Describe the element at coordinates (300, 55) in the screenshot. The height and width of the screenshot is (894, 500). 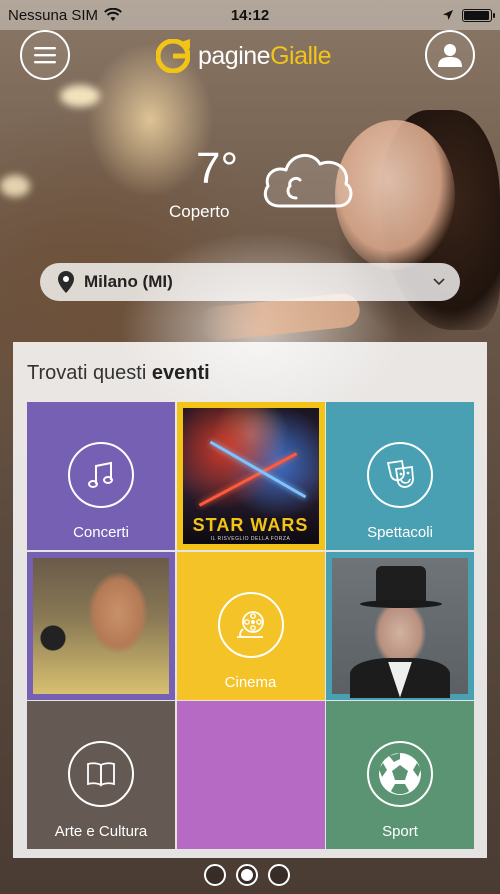
I see `logo-text-gialle: Gialle` at that location.